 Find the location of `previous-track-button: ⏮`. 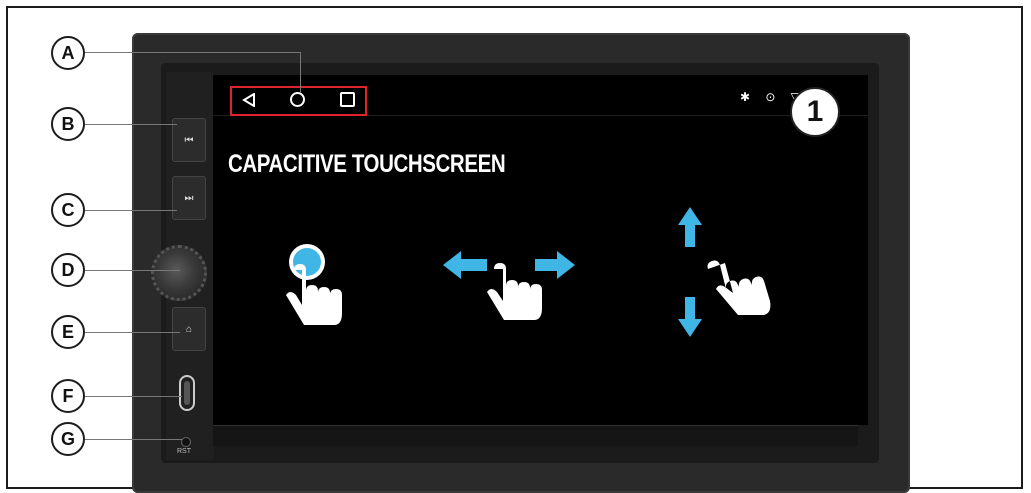

previous-track-button: ⏮ is located at coordinates (189, 140).